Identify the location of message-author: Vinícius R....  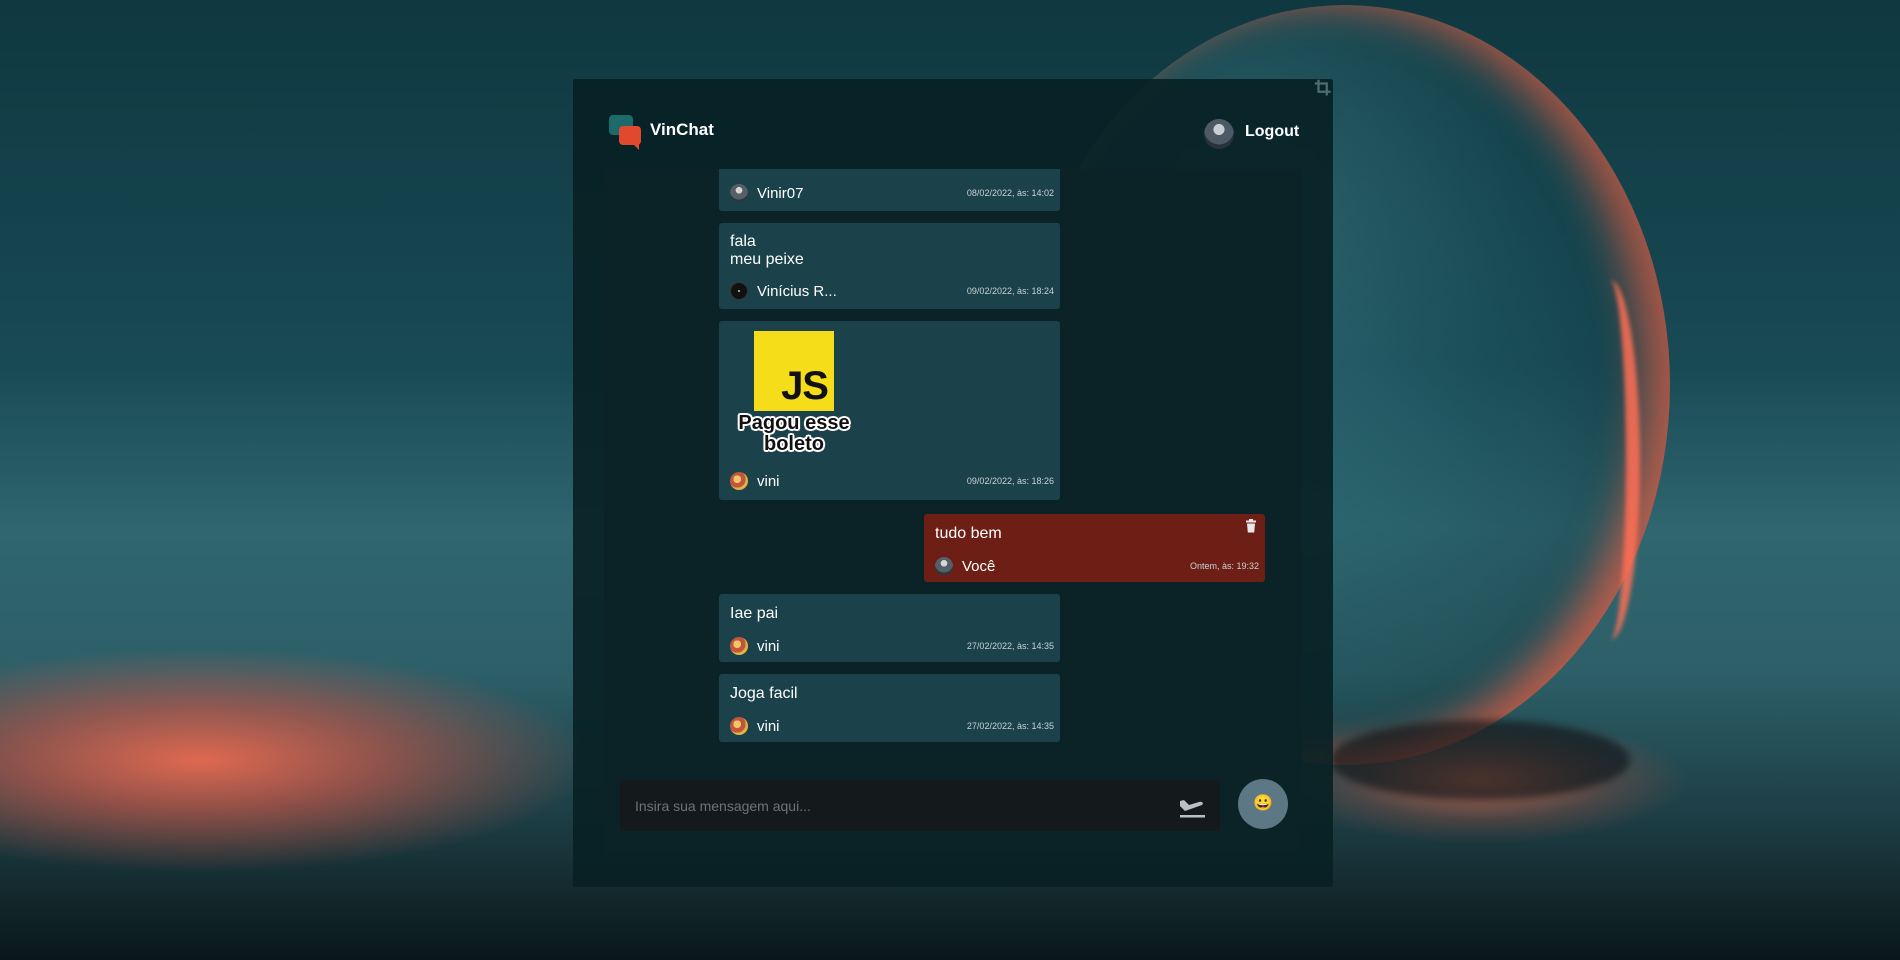
(797, 291).